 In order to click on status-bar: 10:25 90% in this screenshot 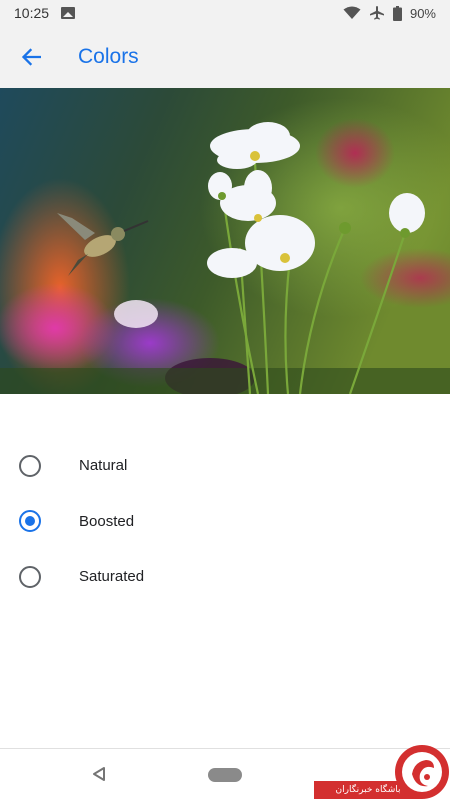, I will do `click(225, 13)`.